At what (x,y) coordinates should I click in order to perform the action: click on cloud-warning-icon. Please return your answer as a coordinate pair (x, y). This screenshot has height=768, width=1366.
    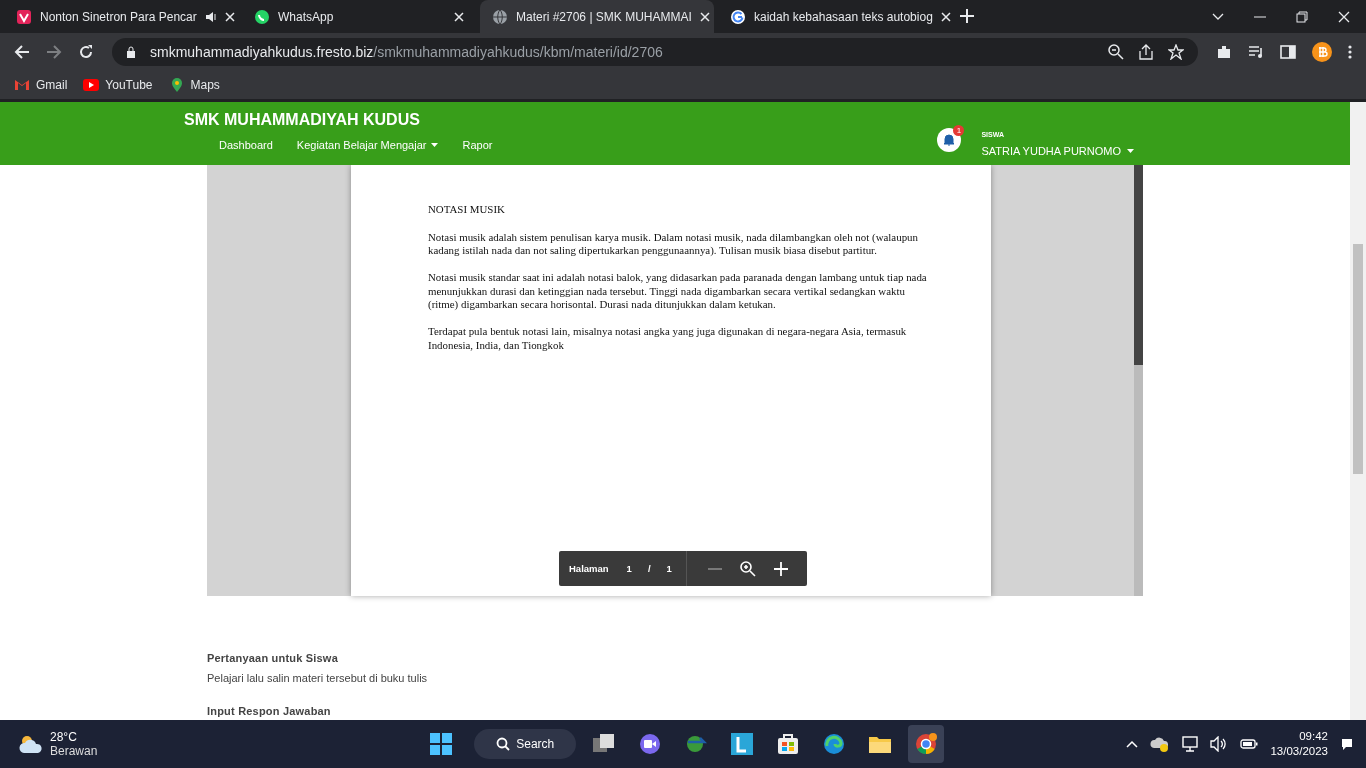
    Looking at the image, I should click on (1160, 744).